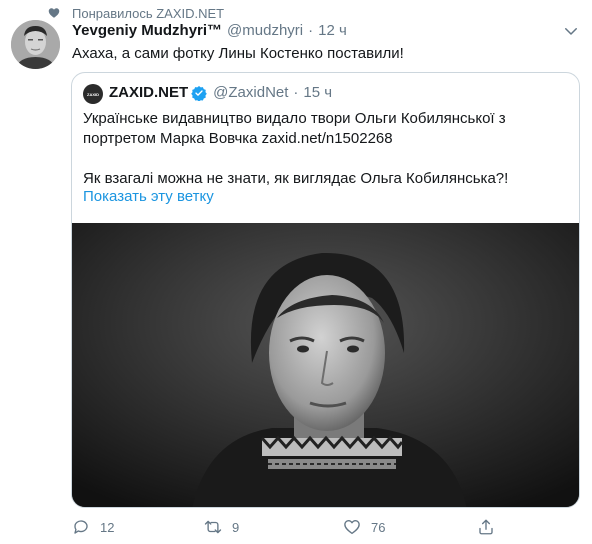  I want to click on quoted-avatar: ZAXID, so click(93, 94).